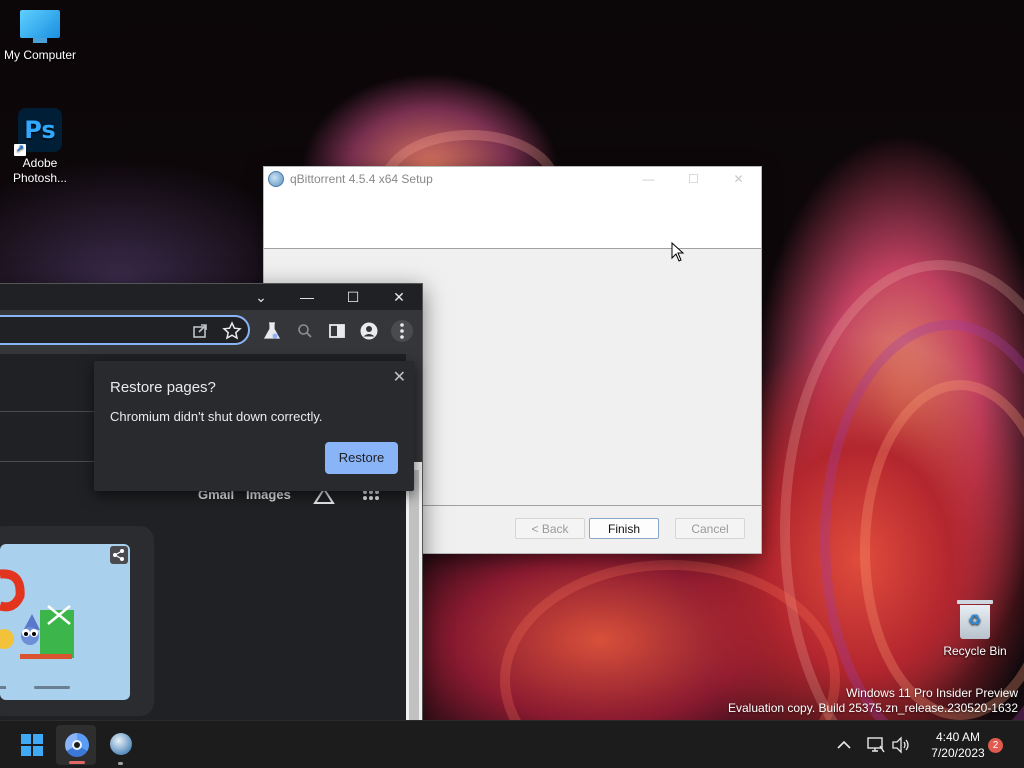 Image resolution: width=1024 pixels, height=768 pixels. Describe the element at coordinates (65, 622) in the screenshot. I see `google-doodle-image` at that location.